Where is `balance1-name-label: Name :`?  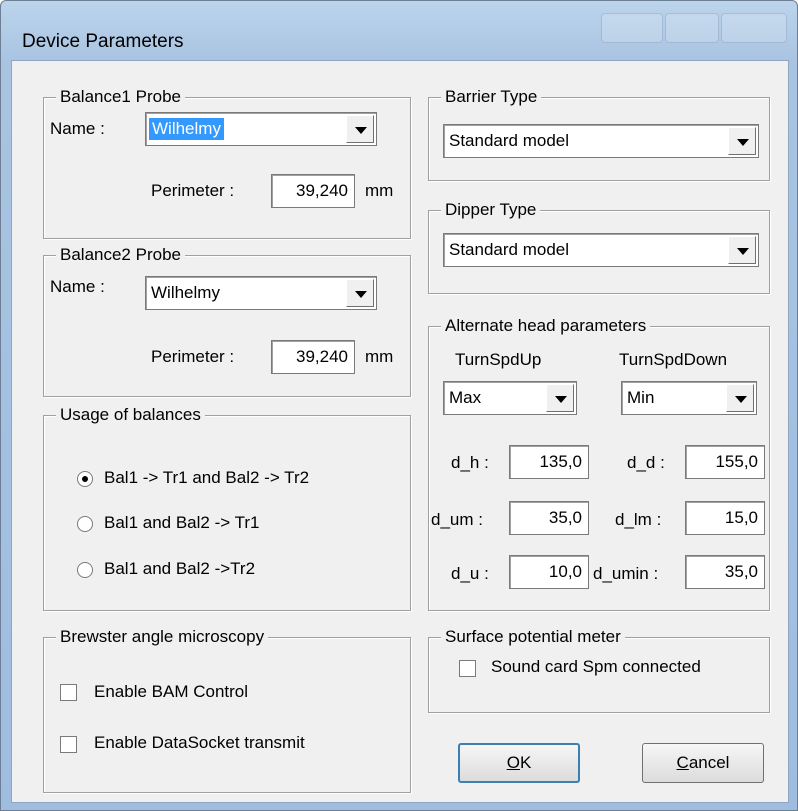 balance1-name-label: Name : is located at coordinates (77, 128).